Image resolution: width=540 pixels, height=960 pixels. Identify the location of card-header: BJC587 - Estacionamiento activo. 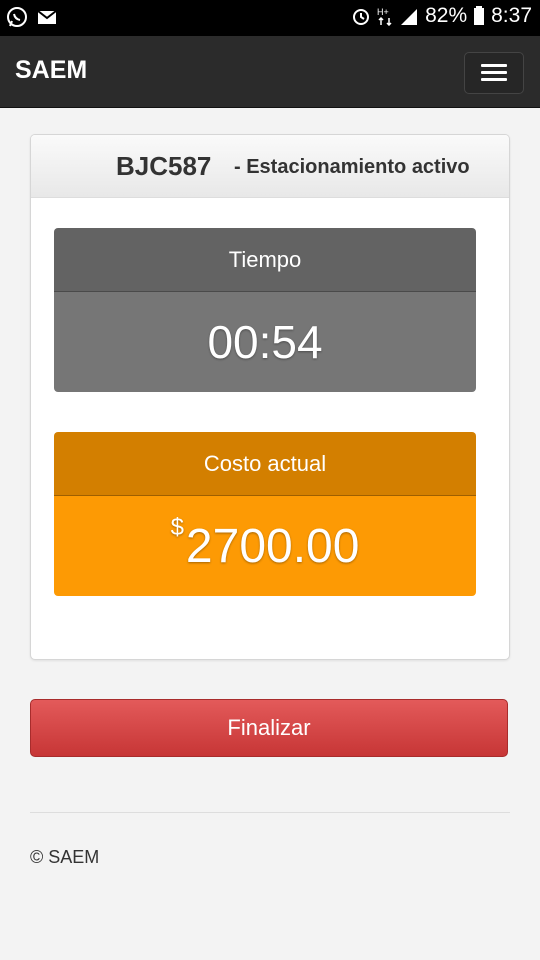
(270, 166).